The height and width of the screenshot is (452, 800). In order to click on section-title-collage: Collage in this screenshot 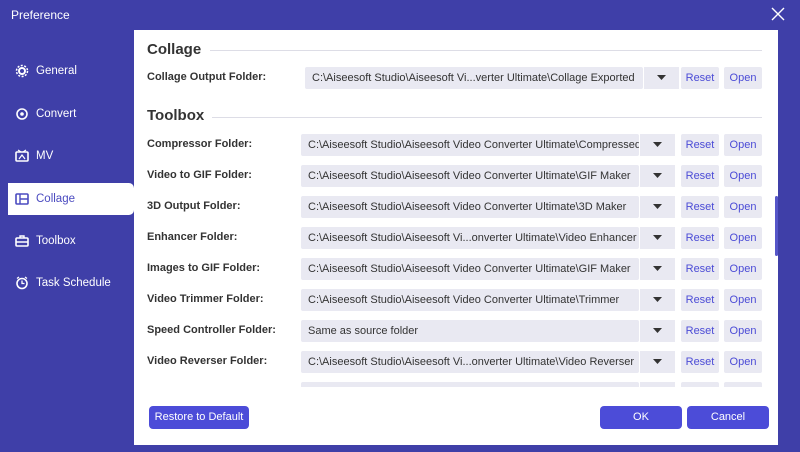, I will do `click(174, 49)`.